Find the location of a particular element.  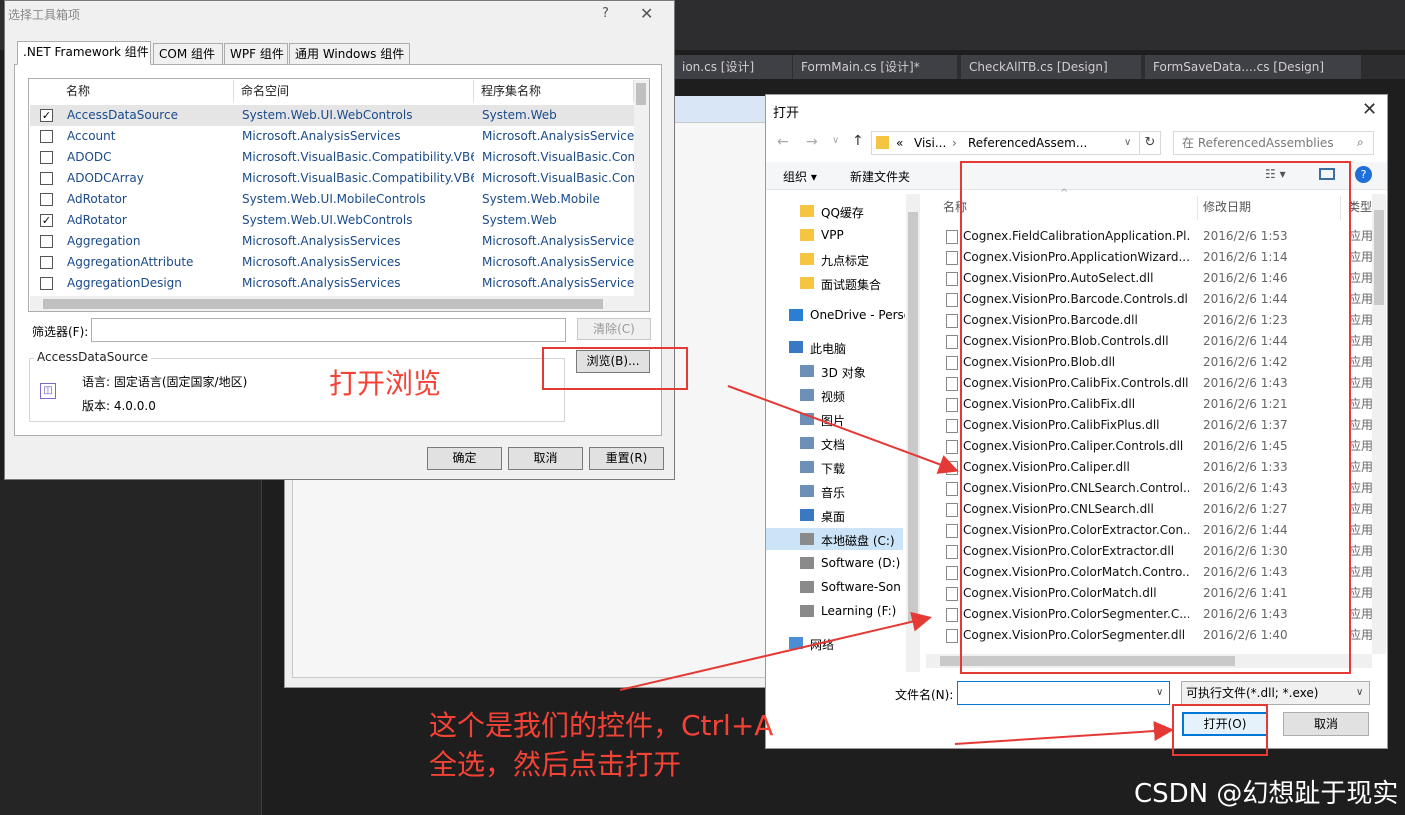

arrow-to-file-list is located at coordinates (843, 429).